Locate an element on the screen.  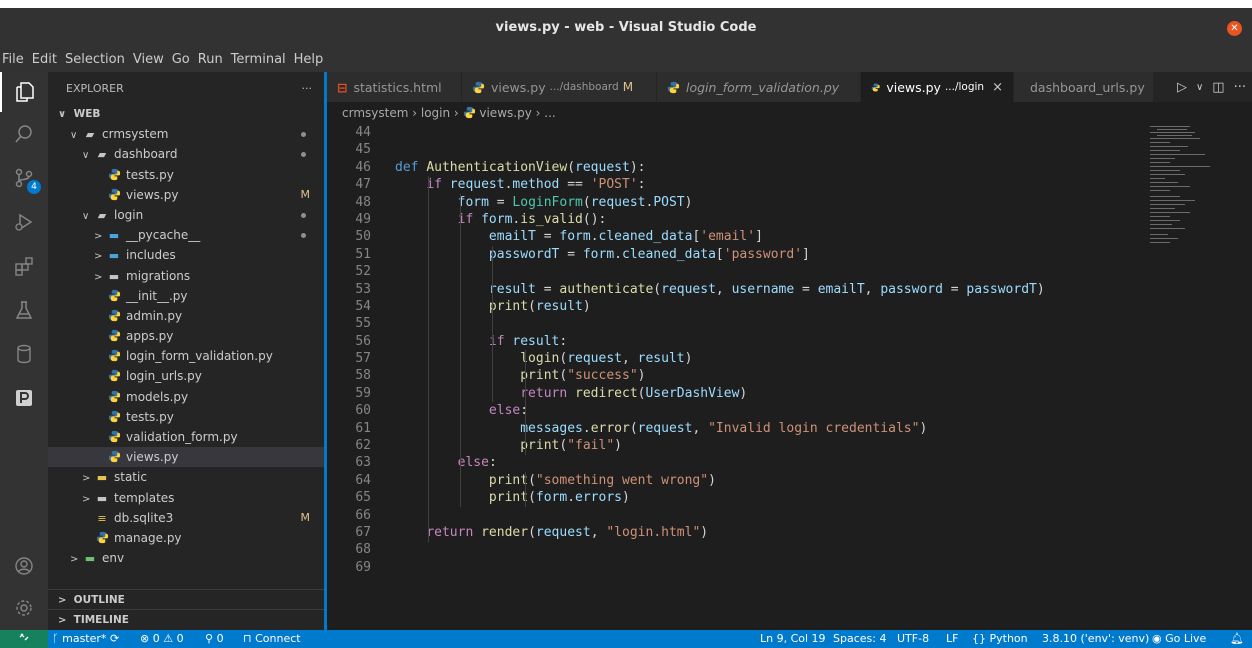
menu-go: Go is located at coordinates (177, 60).